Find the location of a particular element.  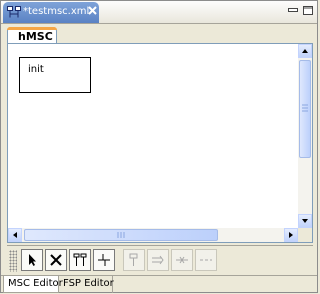

cross-arrow-tool-button is located at coordinates (182, 260).